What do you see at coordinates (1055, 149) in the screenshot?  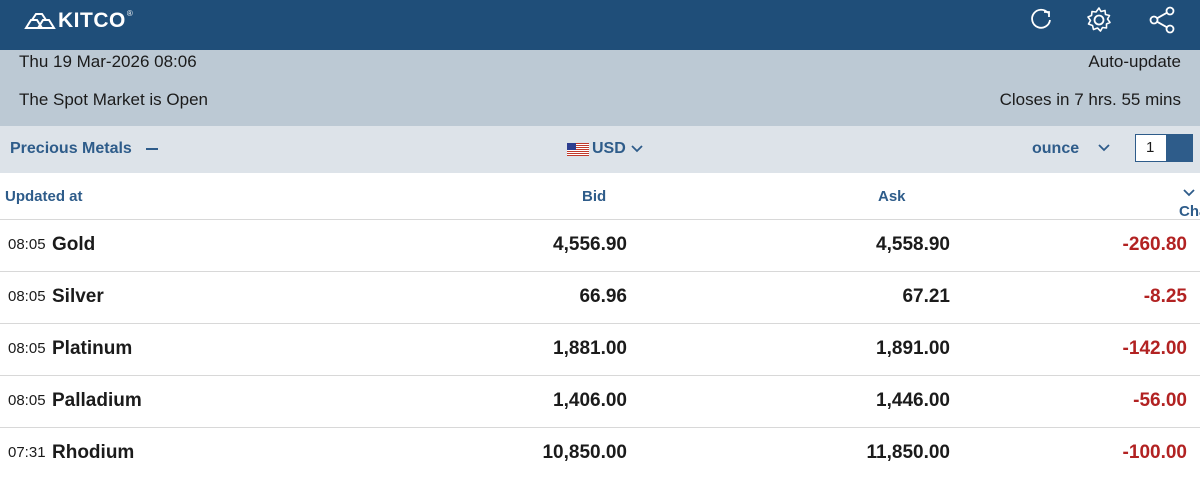 I see `unit-label: ounce` at bounding box center [1055, 149].